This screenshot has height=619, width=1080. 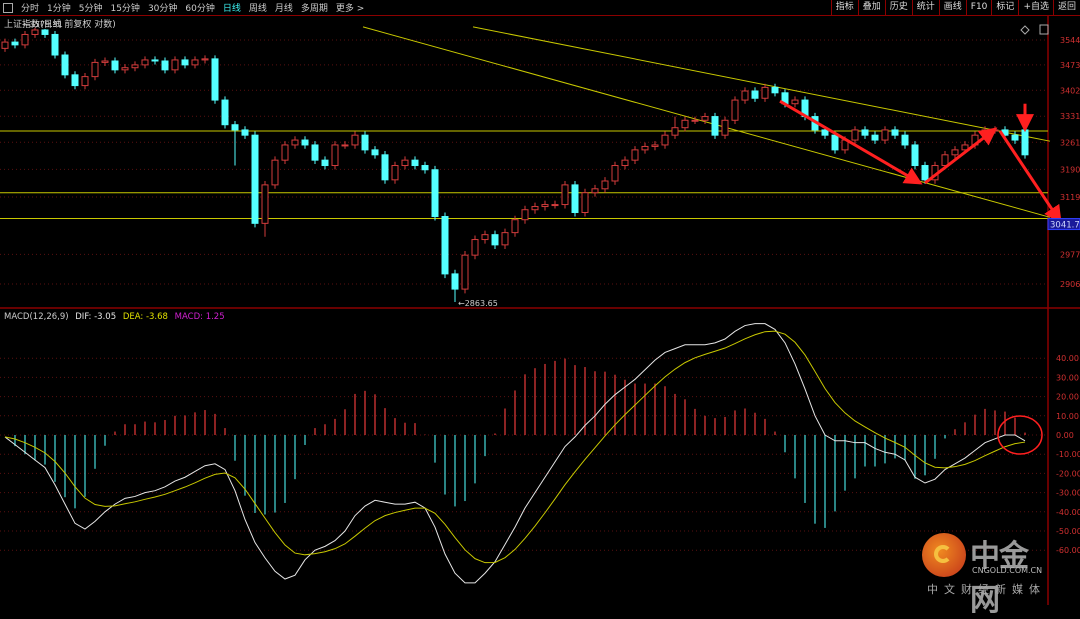 What do you see at coordinates (1067, 416) in the screenshot?
I see `macd-tick-label: 10.00` at bounding box center [1067, 416].